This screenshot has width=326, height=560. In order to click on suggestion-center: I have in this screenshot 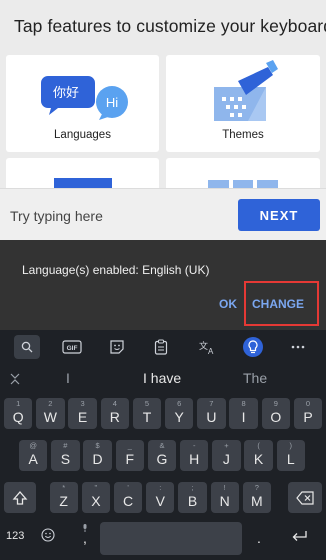, I will do `click(162, 378)`.